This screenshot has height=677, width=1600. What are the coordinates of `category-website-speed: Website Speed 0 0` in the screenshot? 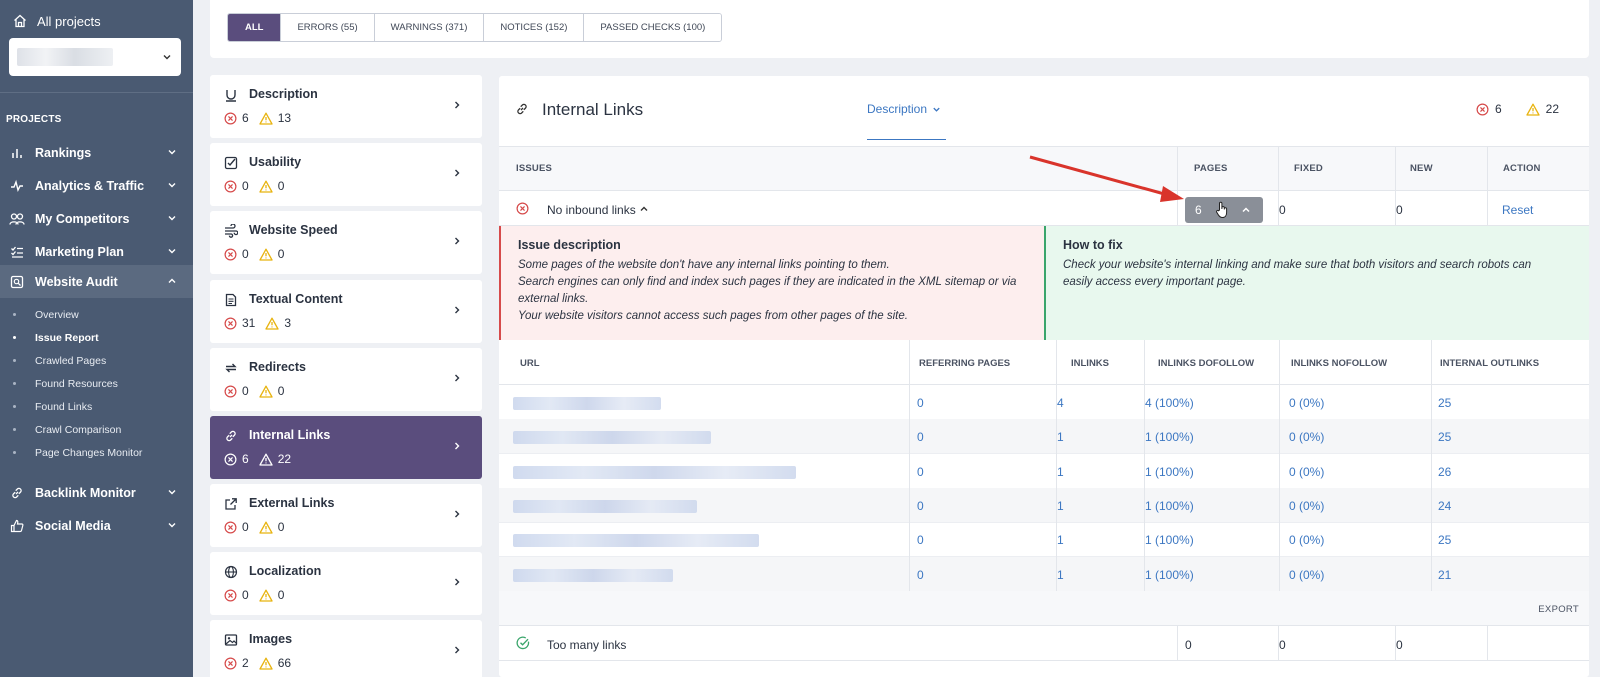 It's located at (346, 242).